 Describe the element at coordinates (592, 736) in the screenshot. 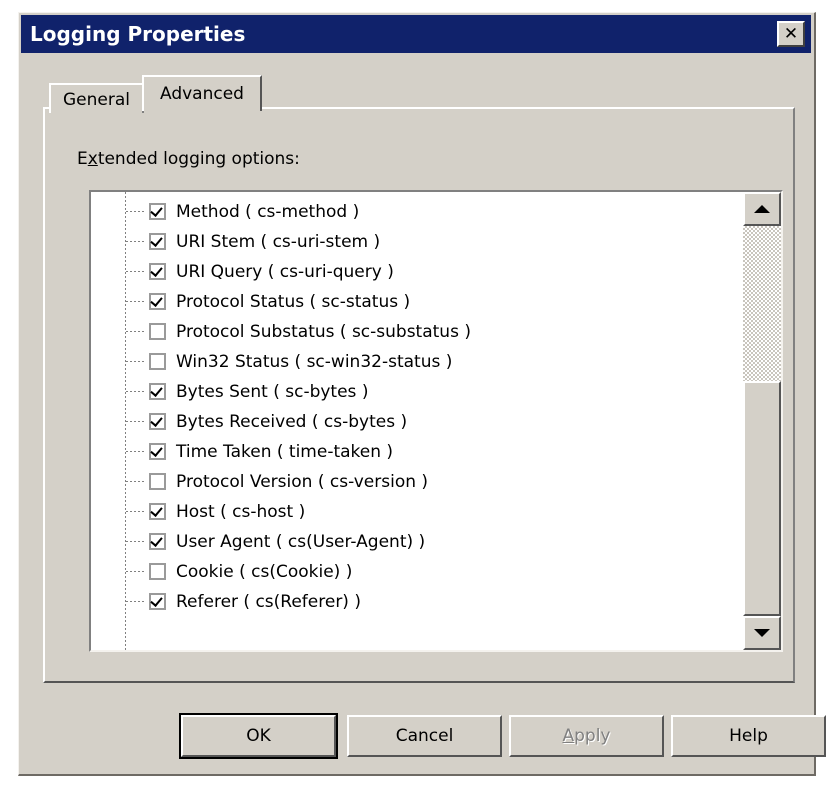

I see `apply-label-rest: pply` at that location.